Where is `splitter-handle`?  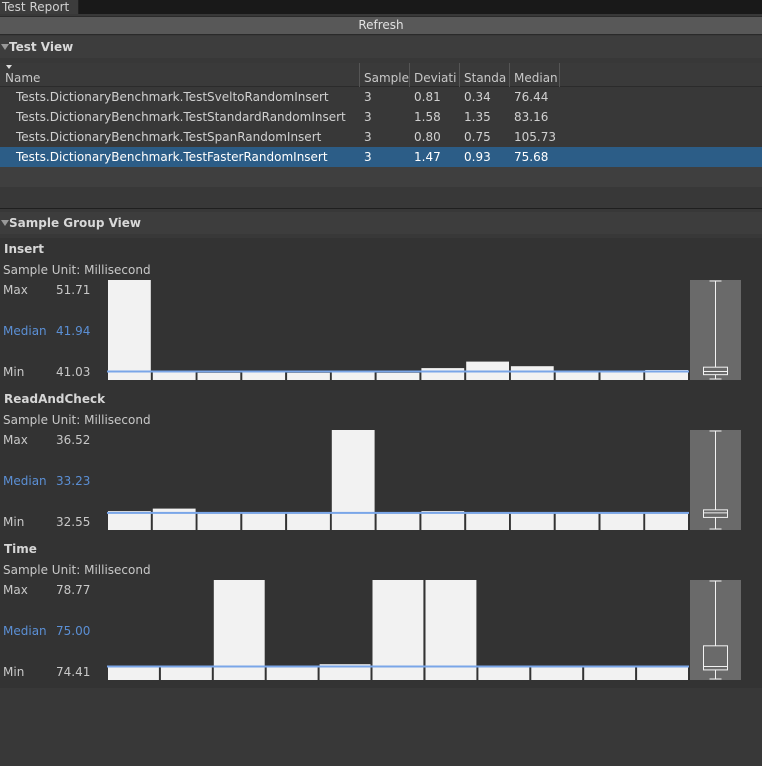
splitter-handle is located at coordinates (381, 208).